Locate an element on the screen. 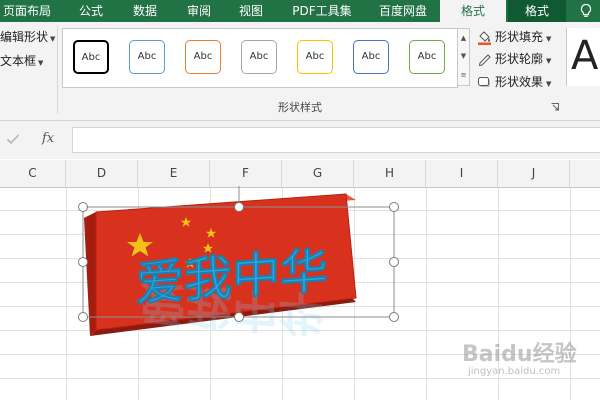 The width and height of the screenshot is (600, 400). watermark-logo-text: Baidu经验 is located at coordinates (519, 354).